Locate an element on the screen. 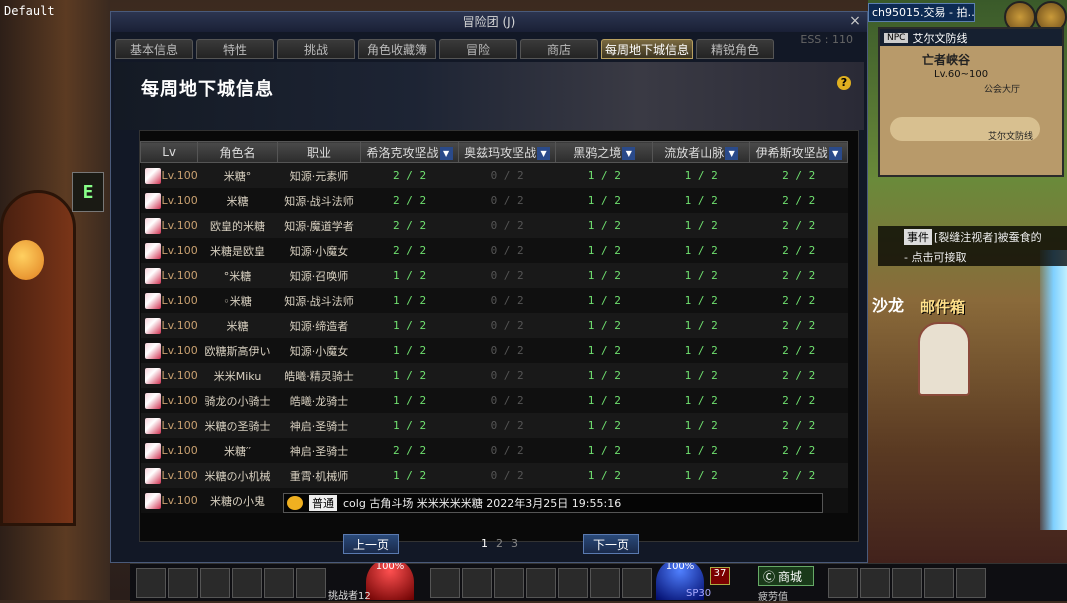 The height and width of the screenshot is (603, 1067). event-subtext: - 点击可接取 is located at coordinates (935, 257).